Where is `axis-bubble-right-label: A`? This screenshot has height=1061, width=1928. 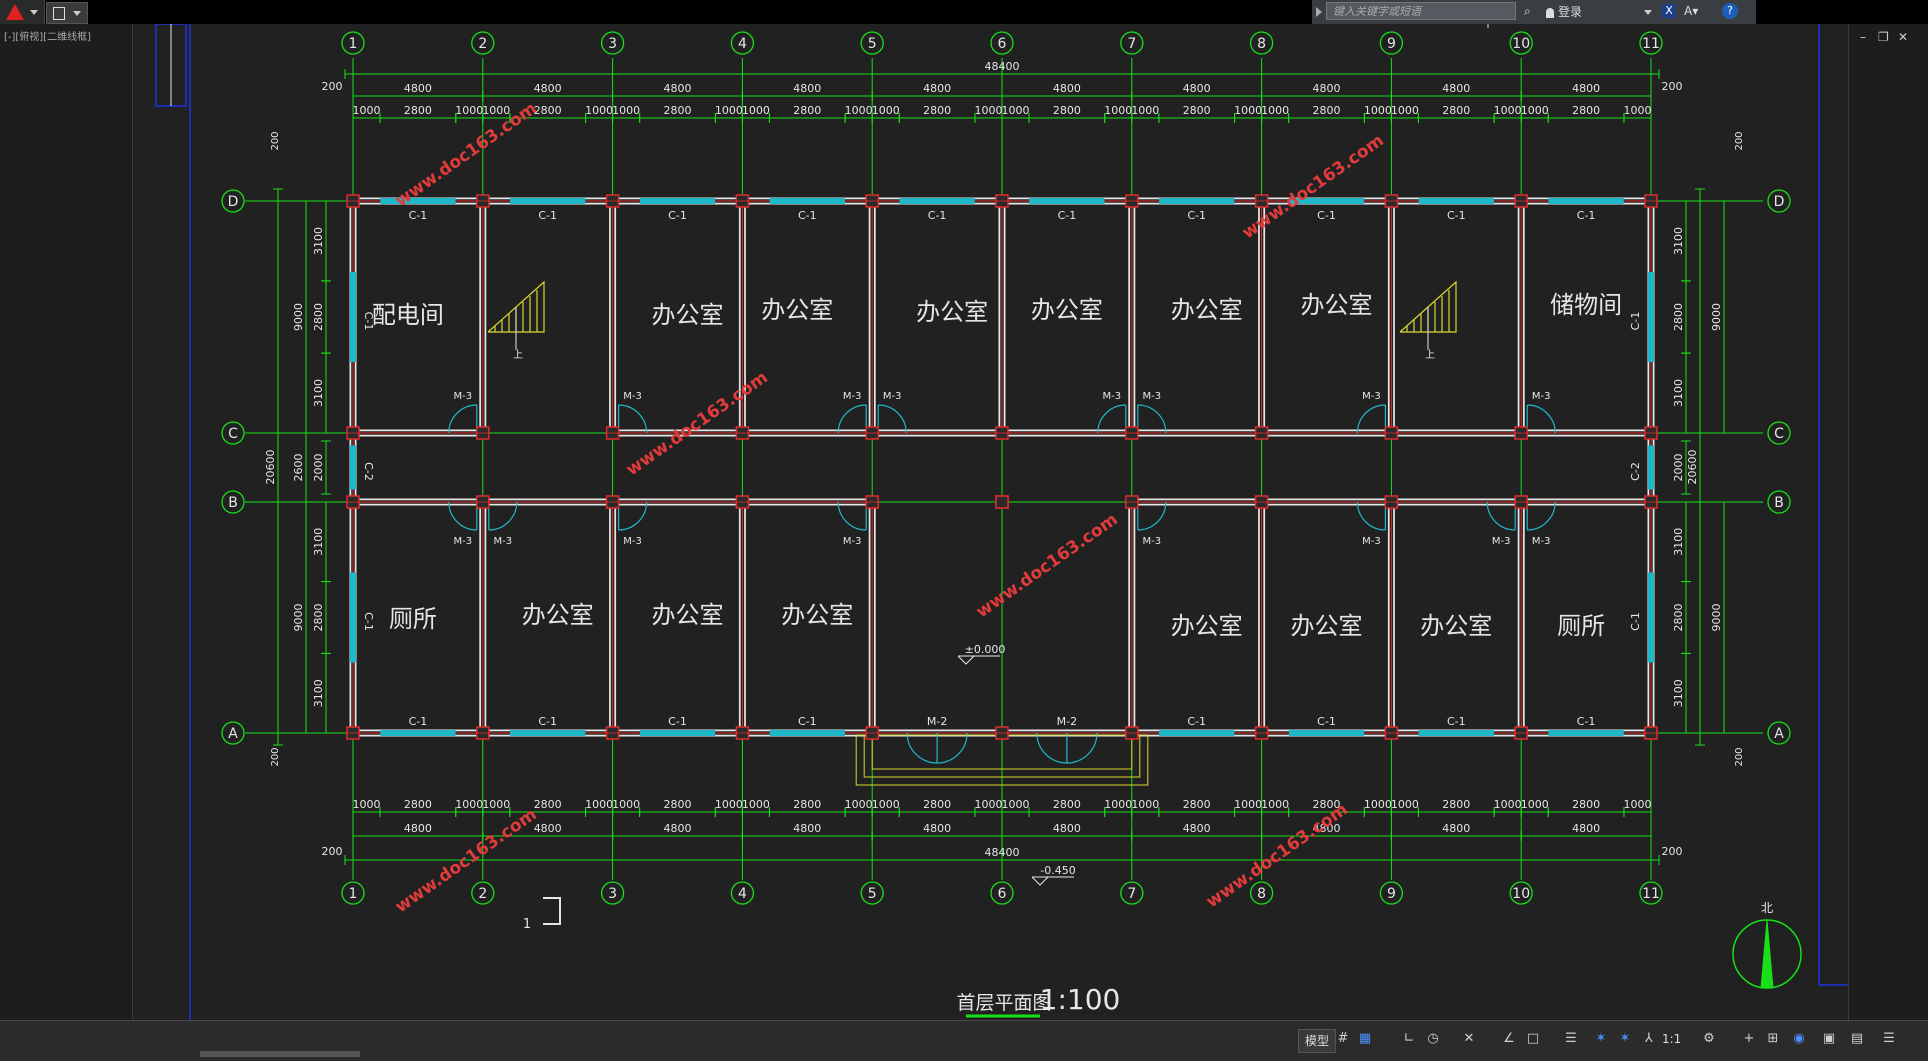 axis-bubble-right-label: A is located at coordinates (1779, 734).